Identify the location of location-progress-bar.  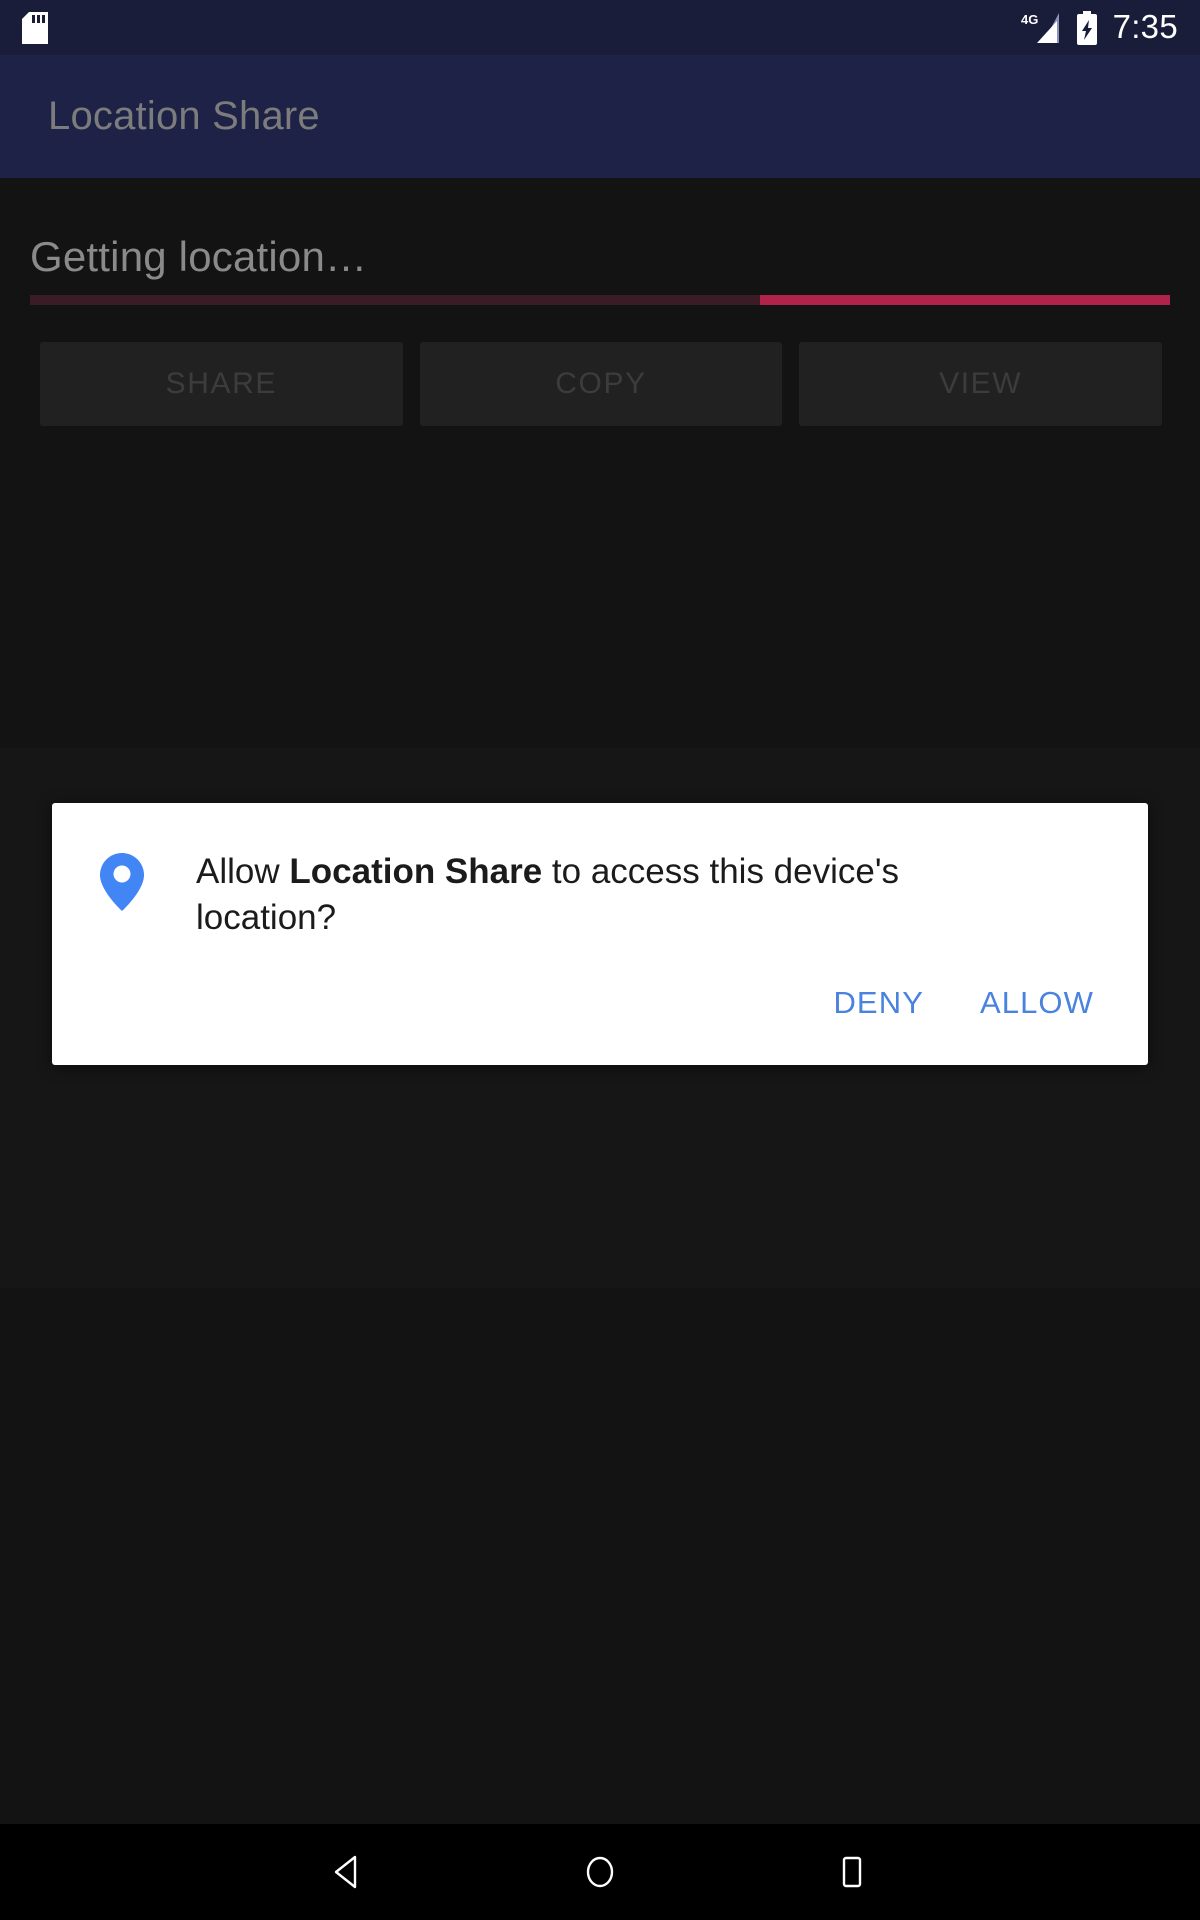
(600, 300).